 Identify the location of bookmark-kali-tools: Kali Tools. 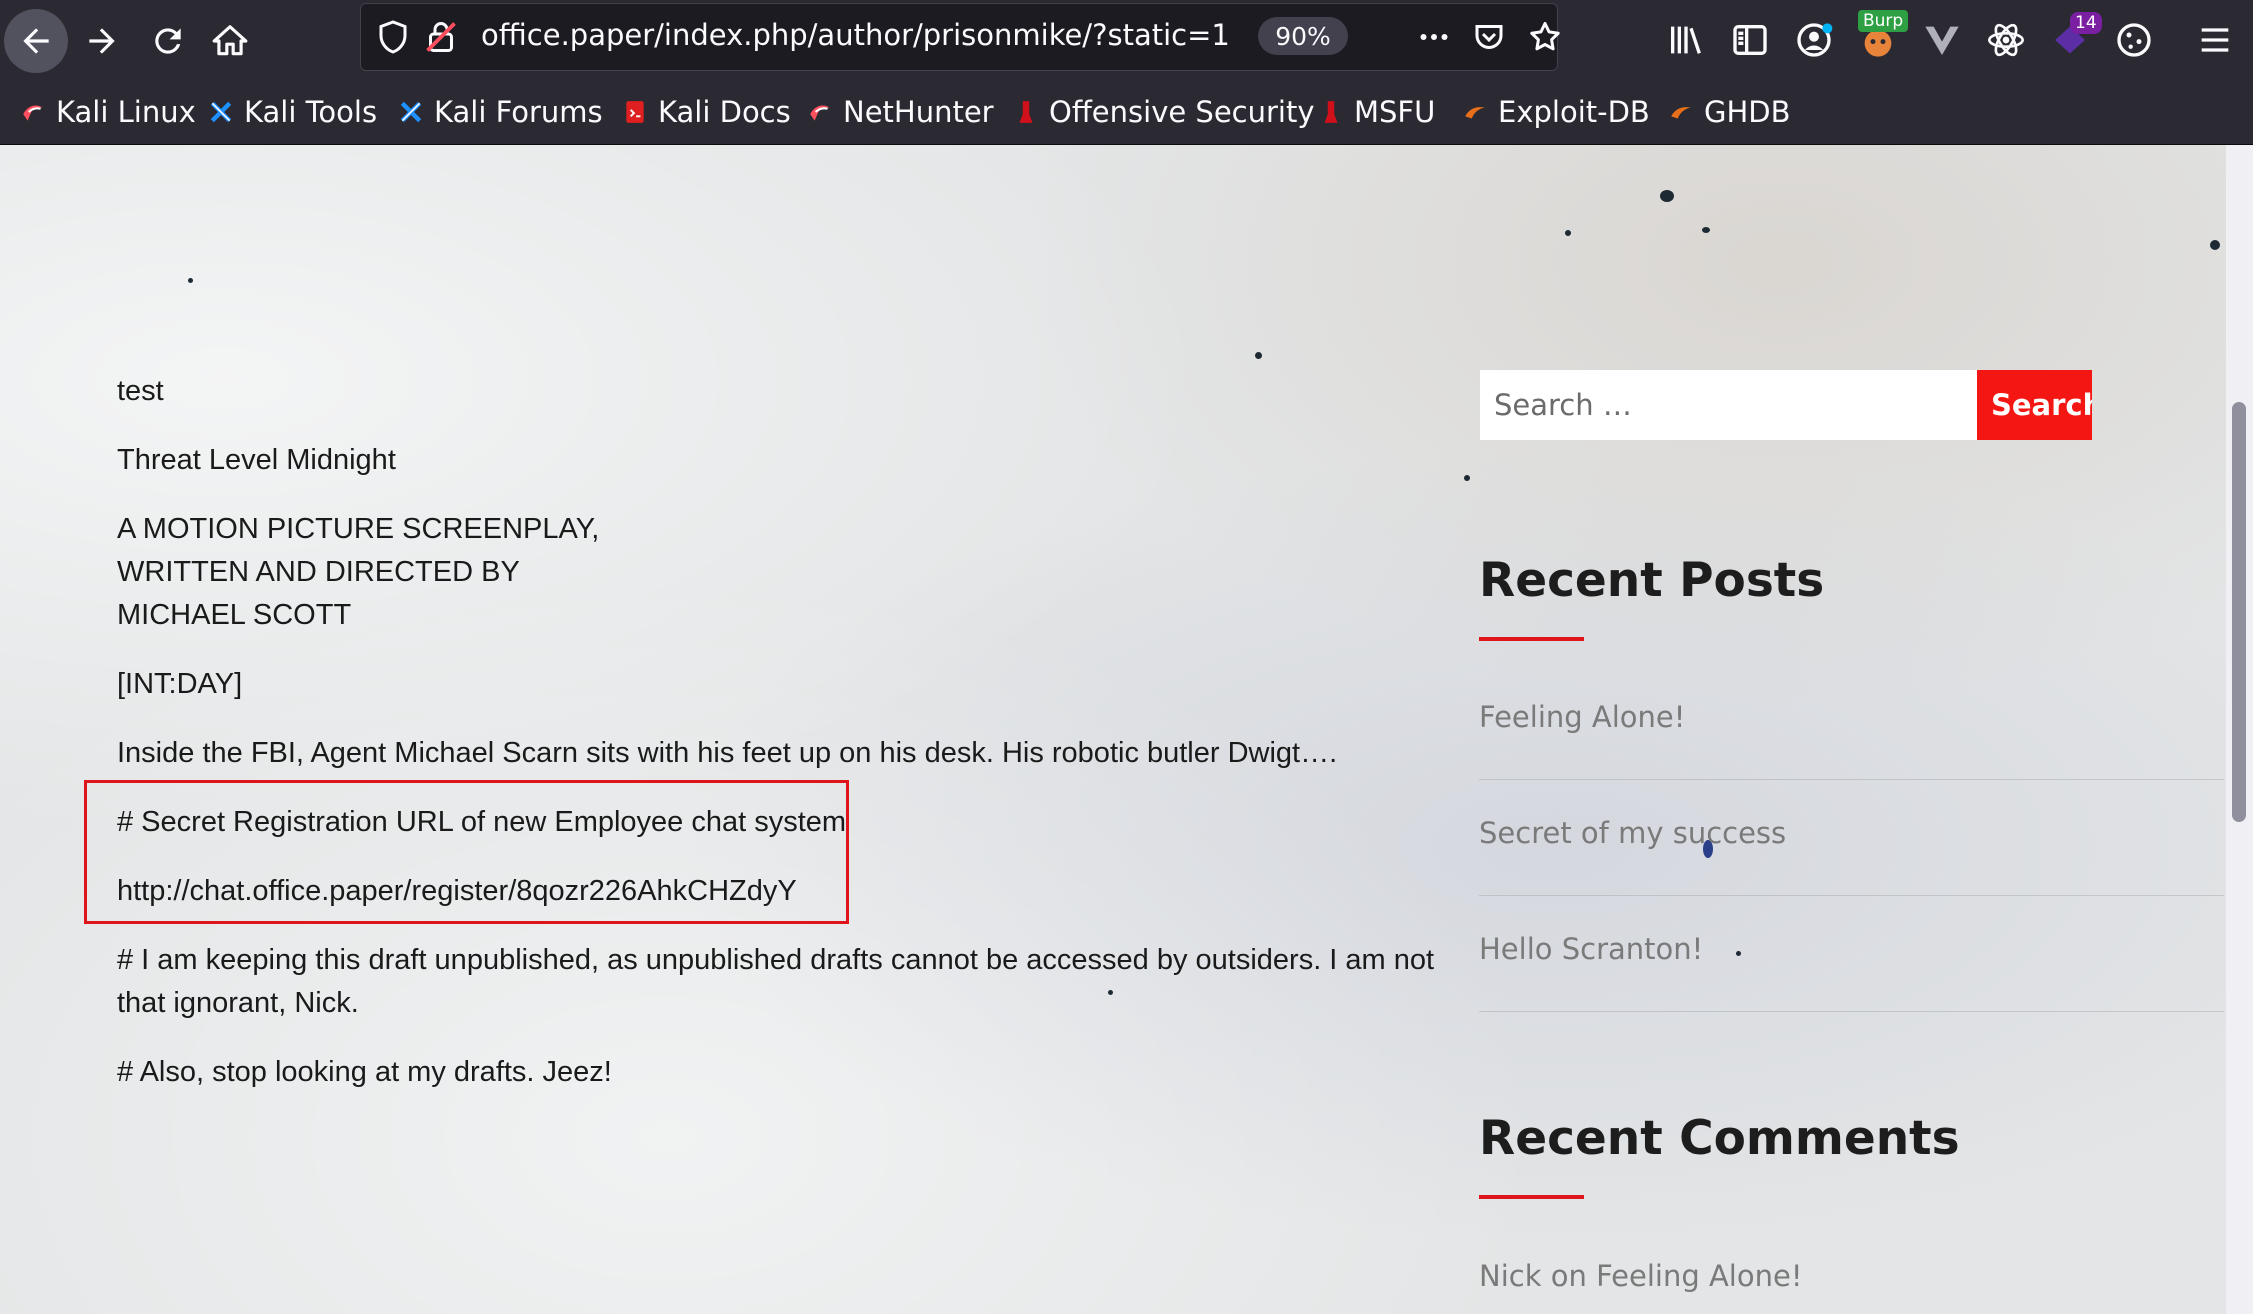
(292, 112).